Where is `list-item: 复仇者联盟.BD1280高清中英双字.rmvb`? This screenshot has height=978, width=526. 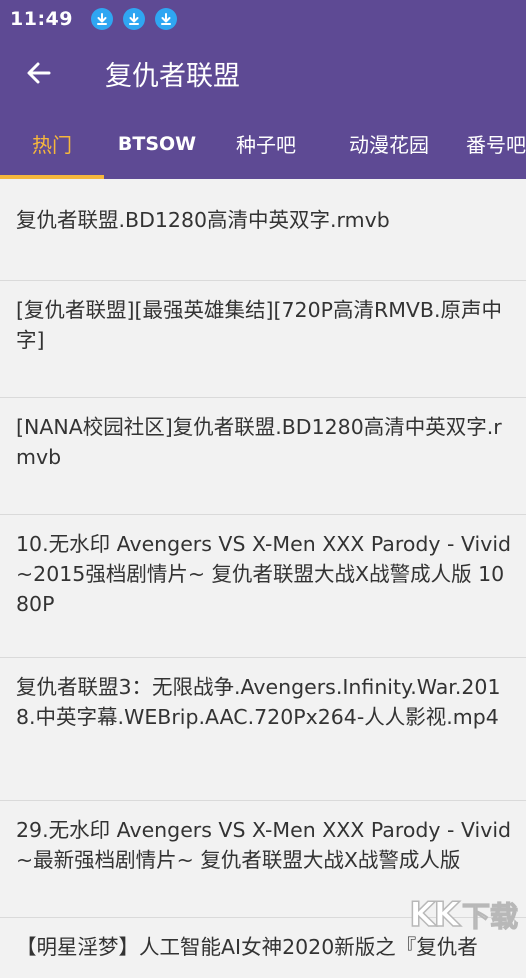
list-item: 复仇者联盟.BD1280高清中英双字.rmvb is located at coordinates (263, 230).